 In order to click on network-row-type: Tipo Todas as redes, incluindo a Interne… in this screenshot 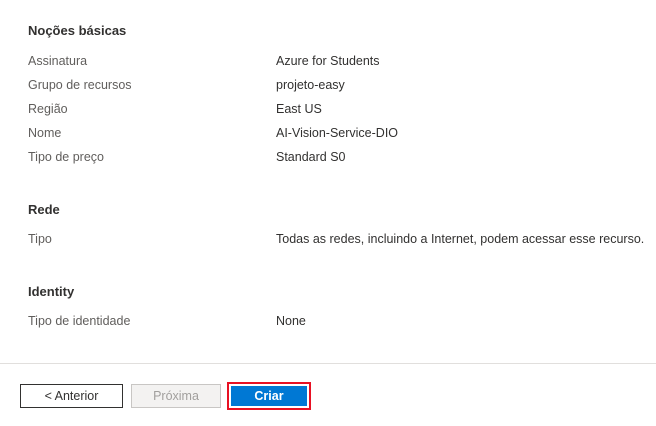, I will do `click(342, 239)`.